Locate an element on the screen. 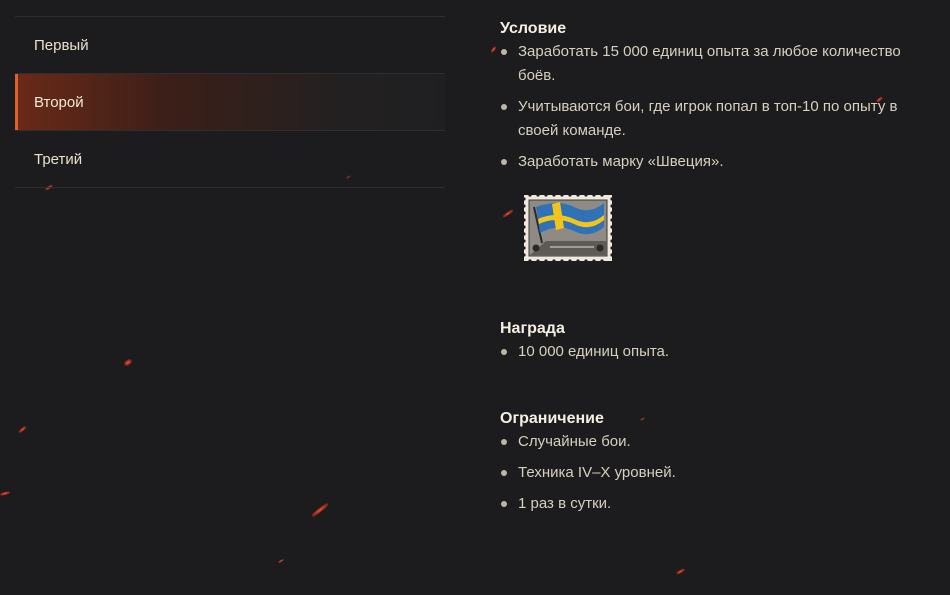  reward-list: 10 000 единиц опыта. is located at coordinates (720, 352).